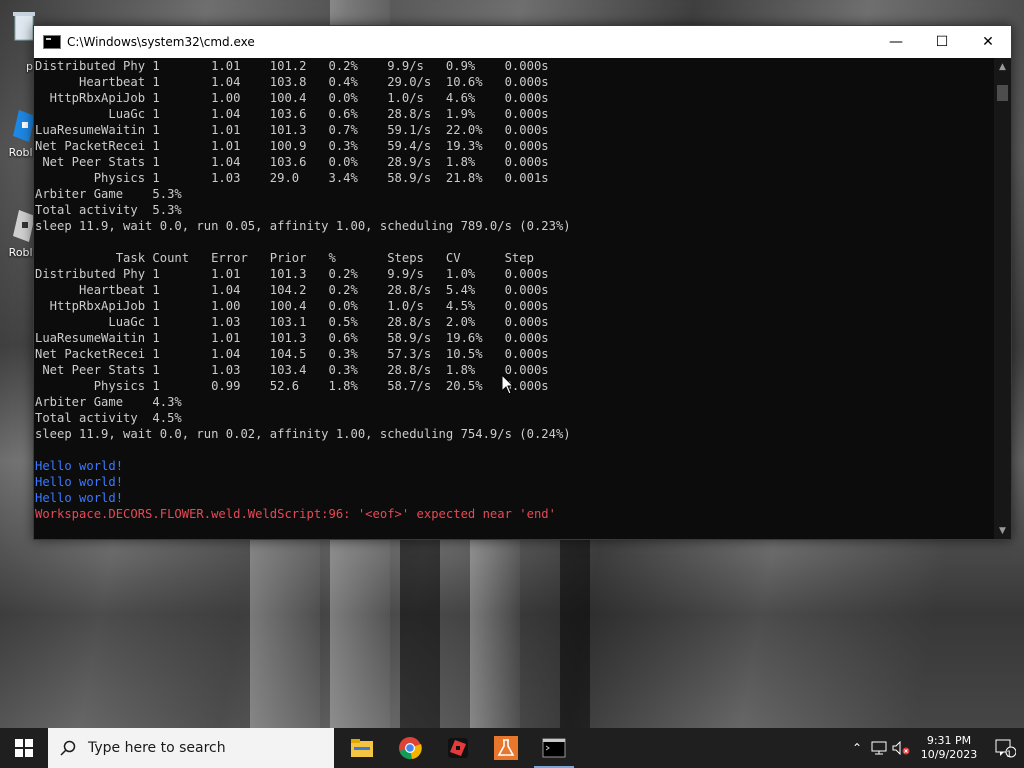 The width and height of the screenshot is (1024, 768). I want to click on start-button, so click(24, 748).